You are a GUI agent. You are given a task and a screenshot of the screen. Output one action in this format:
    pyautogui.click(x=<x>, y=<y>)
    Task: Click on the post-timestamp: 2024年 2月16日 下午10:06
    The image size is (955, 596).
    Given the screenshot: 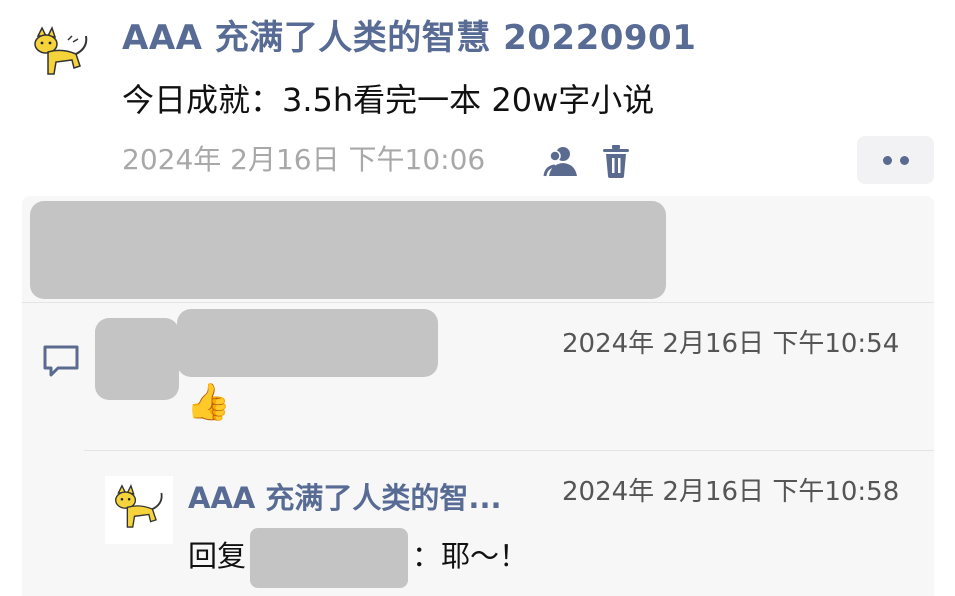 What is the action you would take?
    pyautogui.click(x=304, y=159)
    